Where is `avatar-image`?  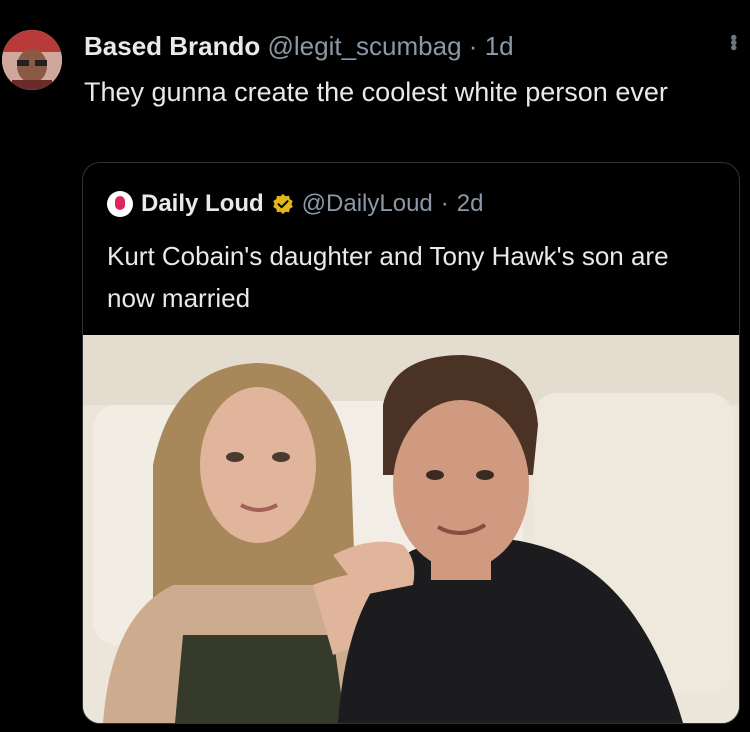
avatar-image is located at coordinates (32, 60).